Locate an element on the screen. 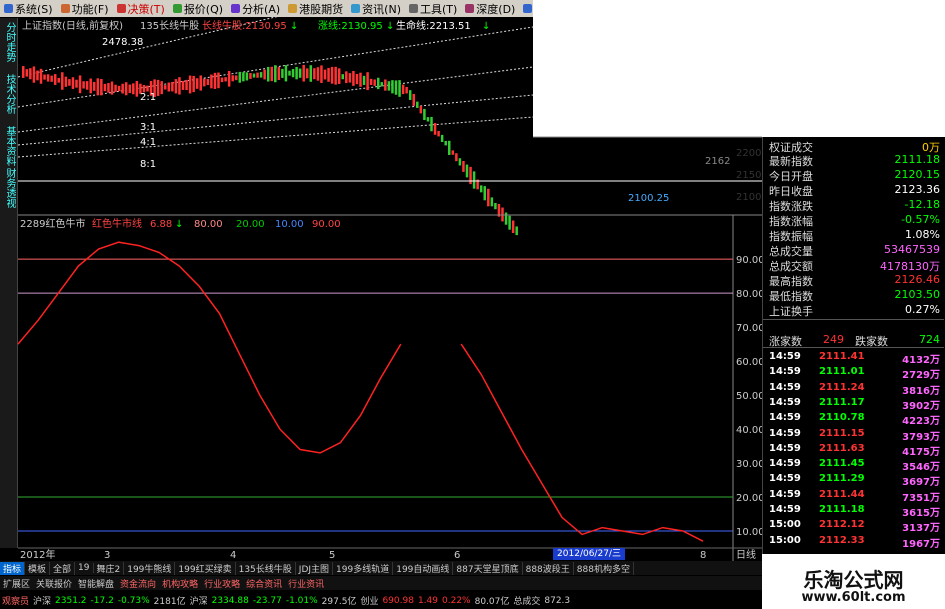 The image size is (945, 609). quote-value: 2120.15 is located at coordinates (917, 174).